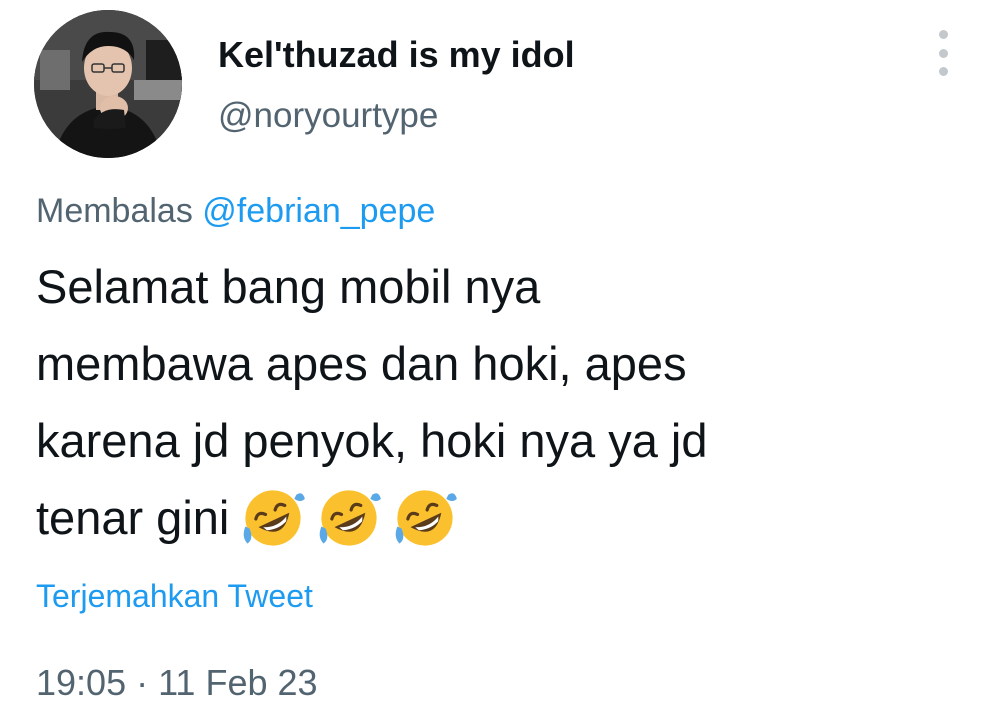 This screenshot has height=718, width=1000. What do you see at coordinates (133, 517) in the screenshot?
I see `tweet-text-line: tenar gini` at bounding box center [133, 517].